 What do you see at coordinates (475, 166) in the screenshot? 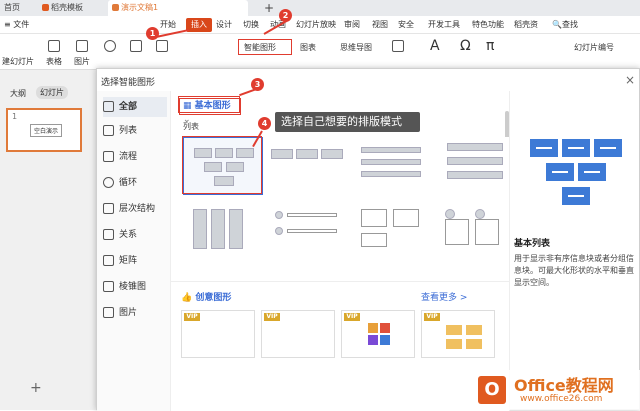
I see `template-vertical-list` at bounding box center [475, 166].